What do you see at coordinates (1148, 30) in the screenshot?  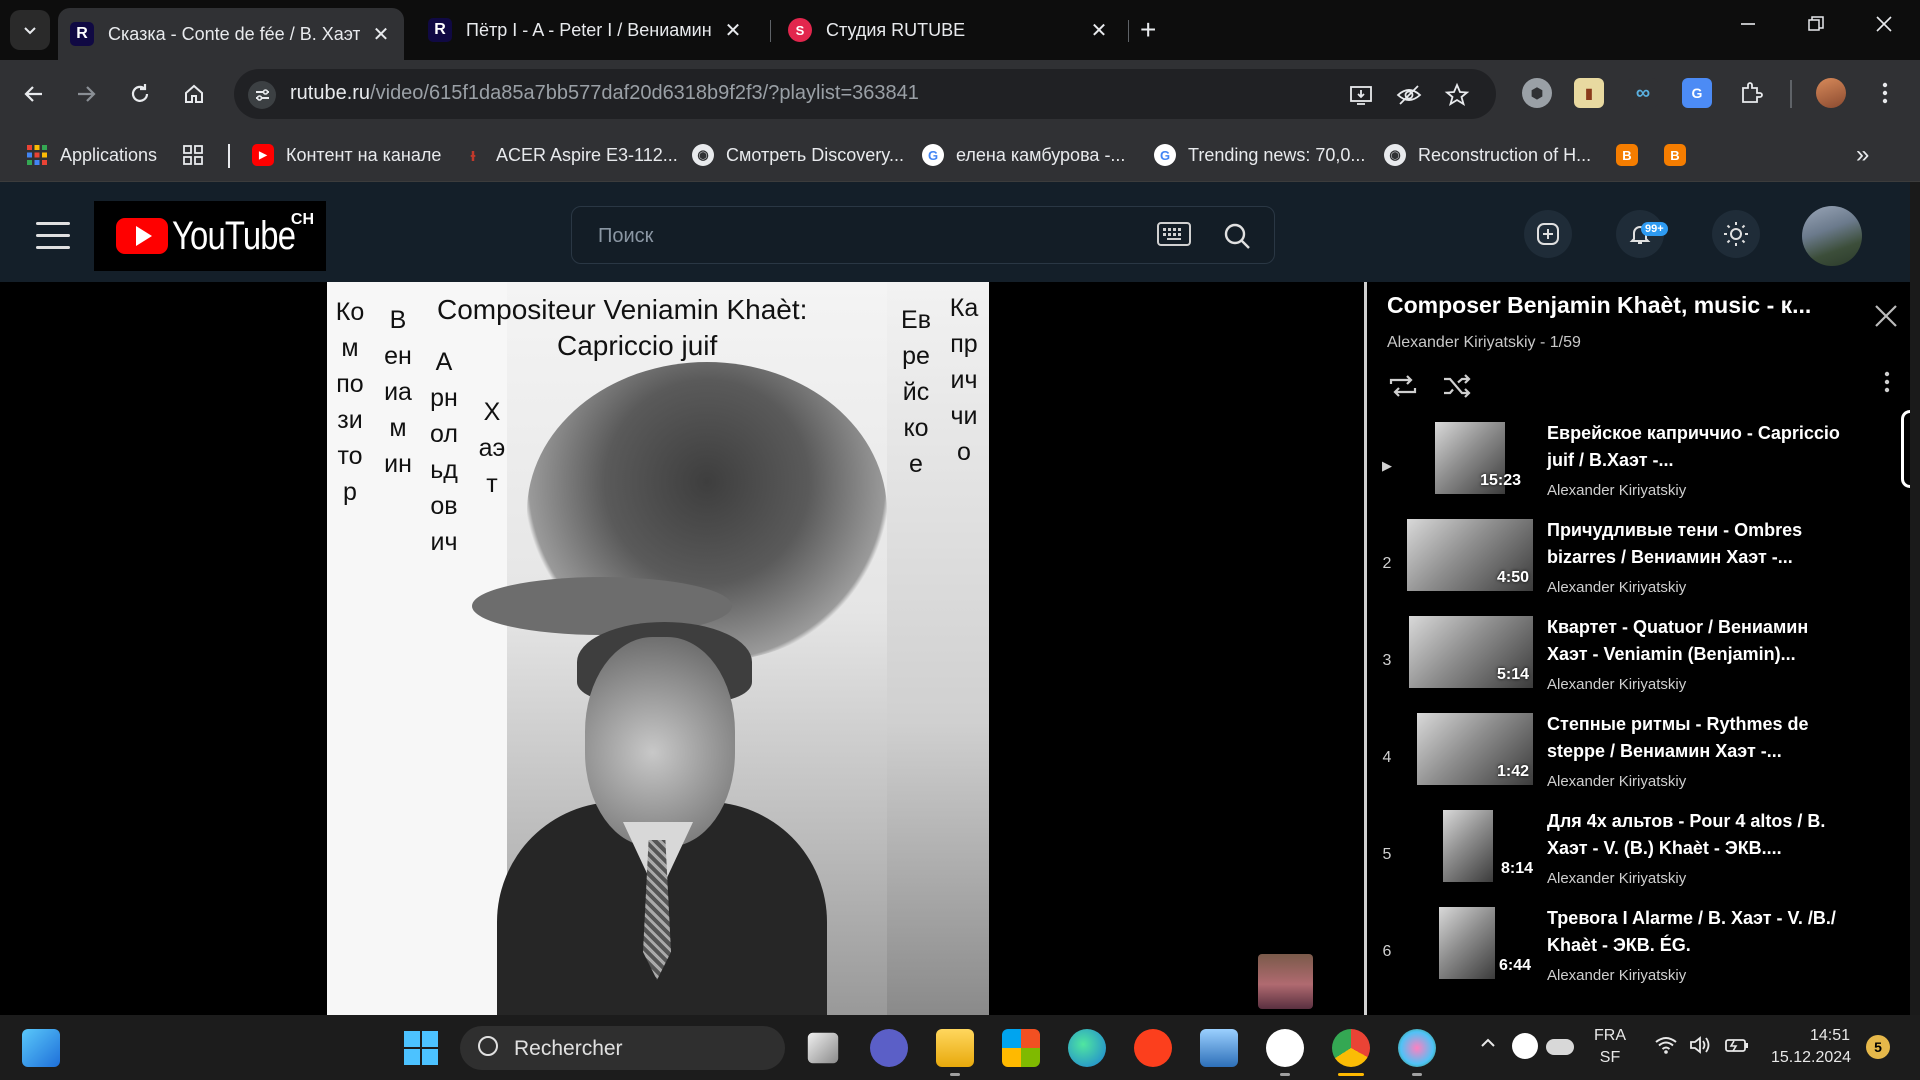 I see `new-tab-button: +` at bounding box center [1148, 30].